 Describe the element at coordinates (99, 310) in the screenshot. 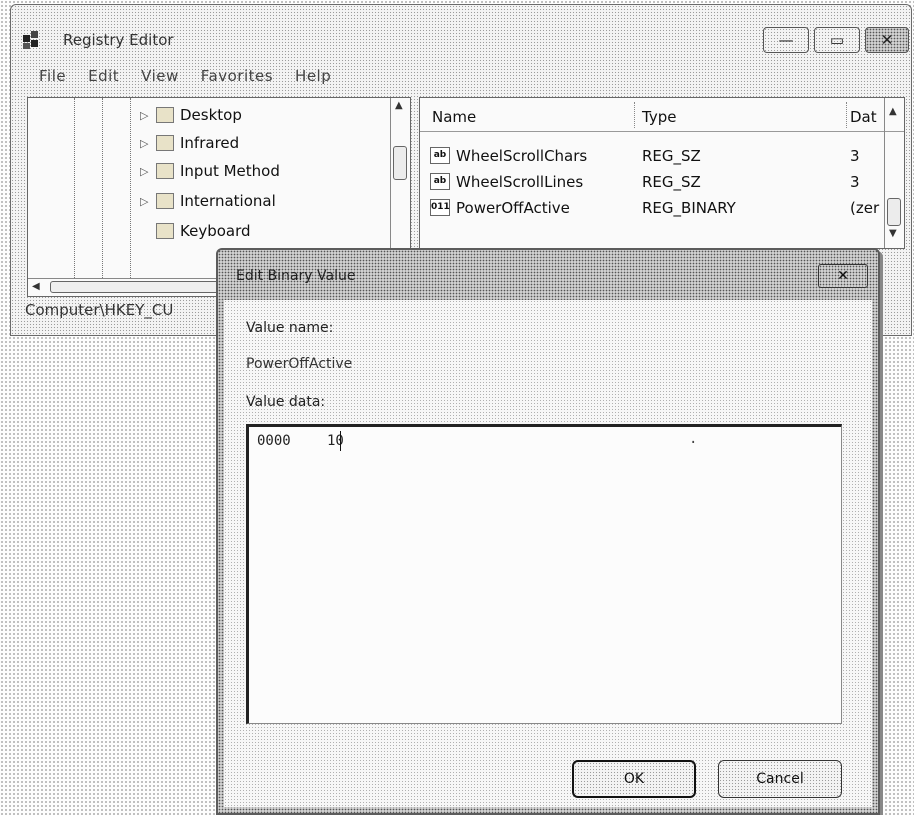

I see `status-bar-path: Computer\HKEY_CU` at that location.